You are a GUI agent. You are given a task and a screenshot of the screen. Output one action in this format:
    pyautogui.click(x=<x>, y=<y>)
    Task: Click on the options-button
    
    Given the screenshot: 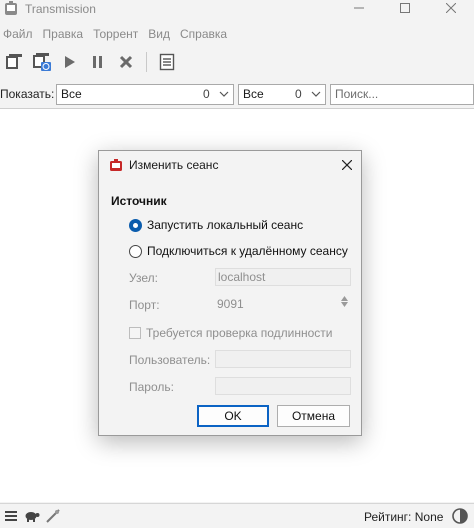 What is the action you would take?
    pyautogui.click(x=11, y=516)
    